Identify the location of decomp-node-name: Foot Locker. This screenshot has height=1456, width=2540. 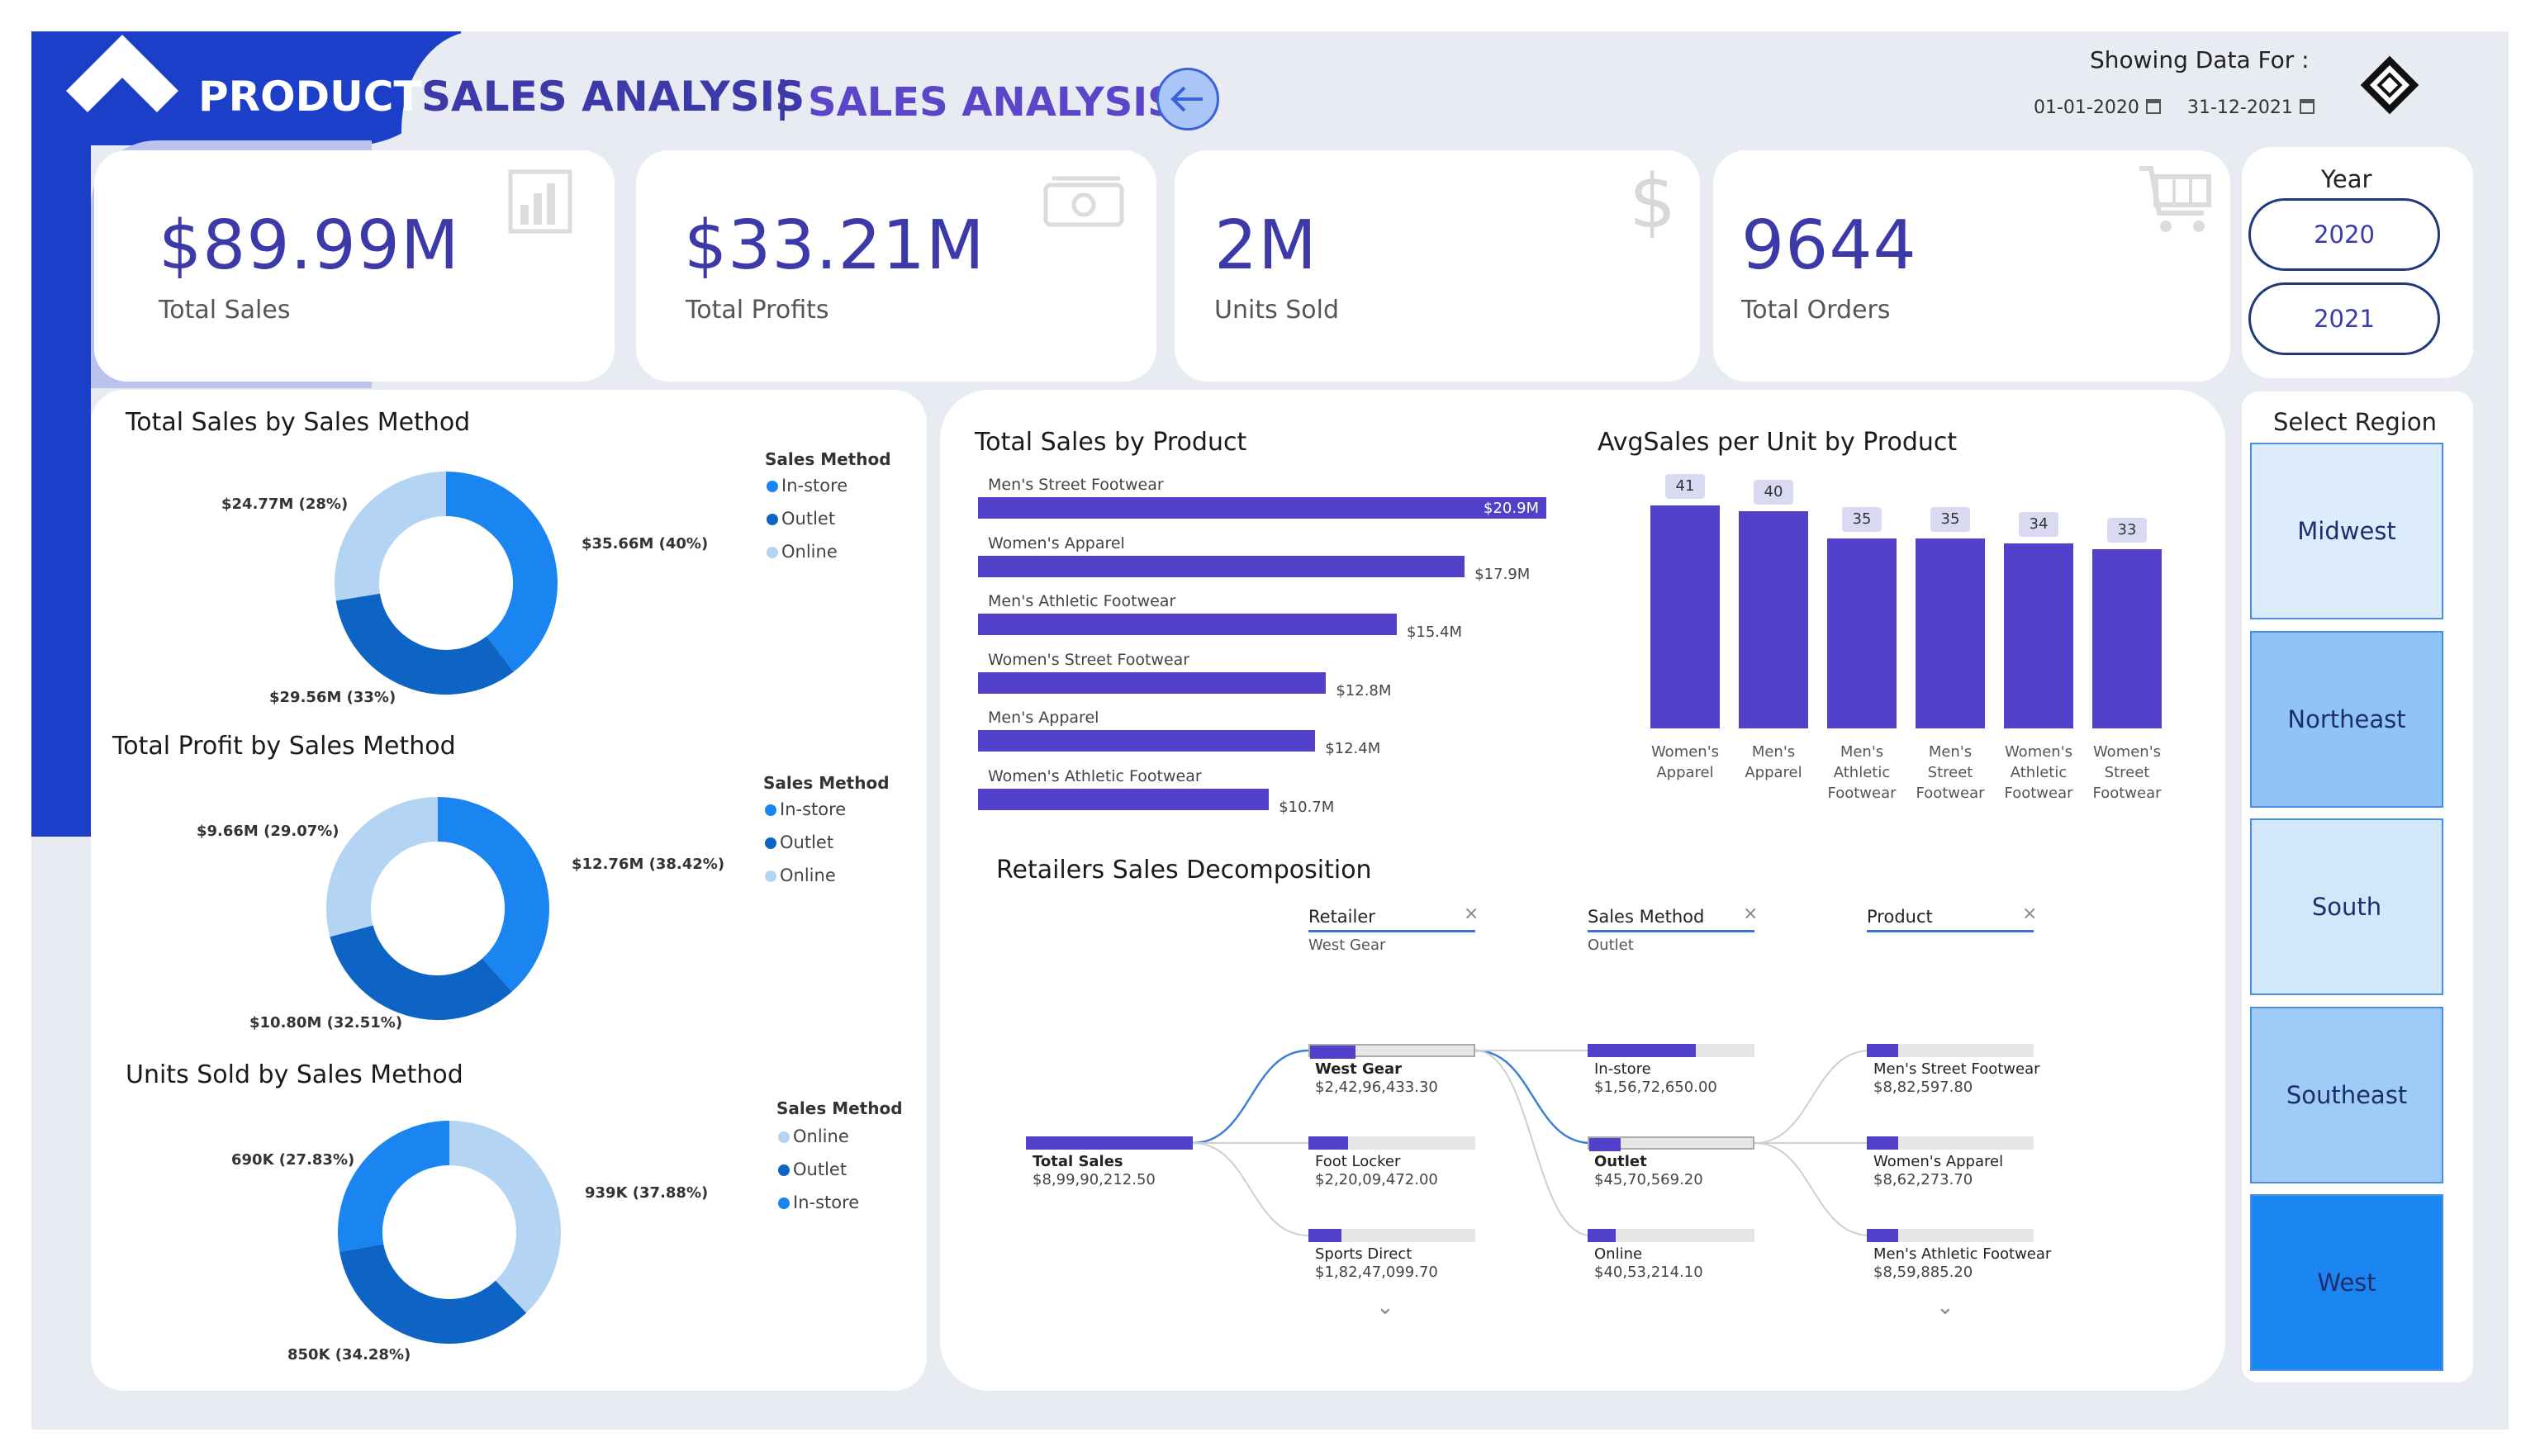
(1358, 1161).